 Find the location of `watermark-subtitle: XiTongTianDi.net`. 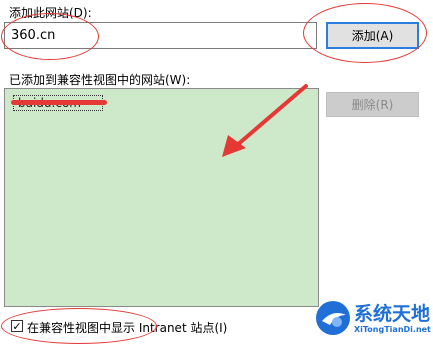

watermark-subtitle: XiTongTianDi.net is located at coordinates (392, 329).